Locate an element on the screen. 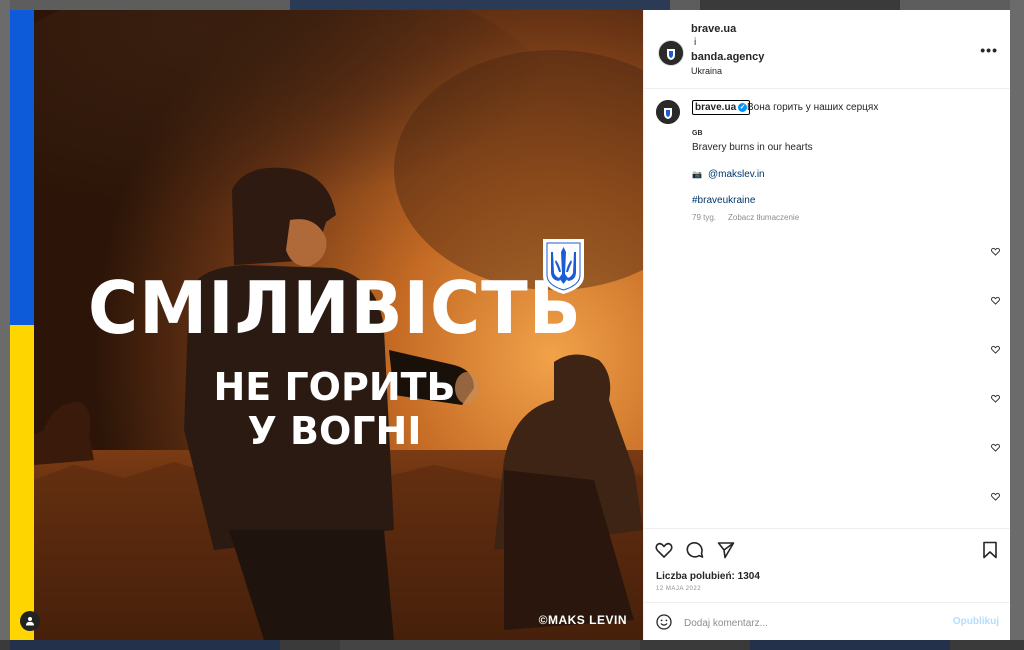 This screenshot has height=650, width=1024. user-tag-button is located at coordinates (30, 621).